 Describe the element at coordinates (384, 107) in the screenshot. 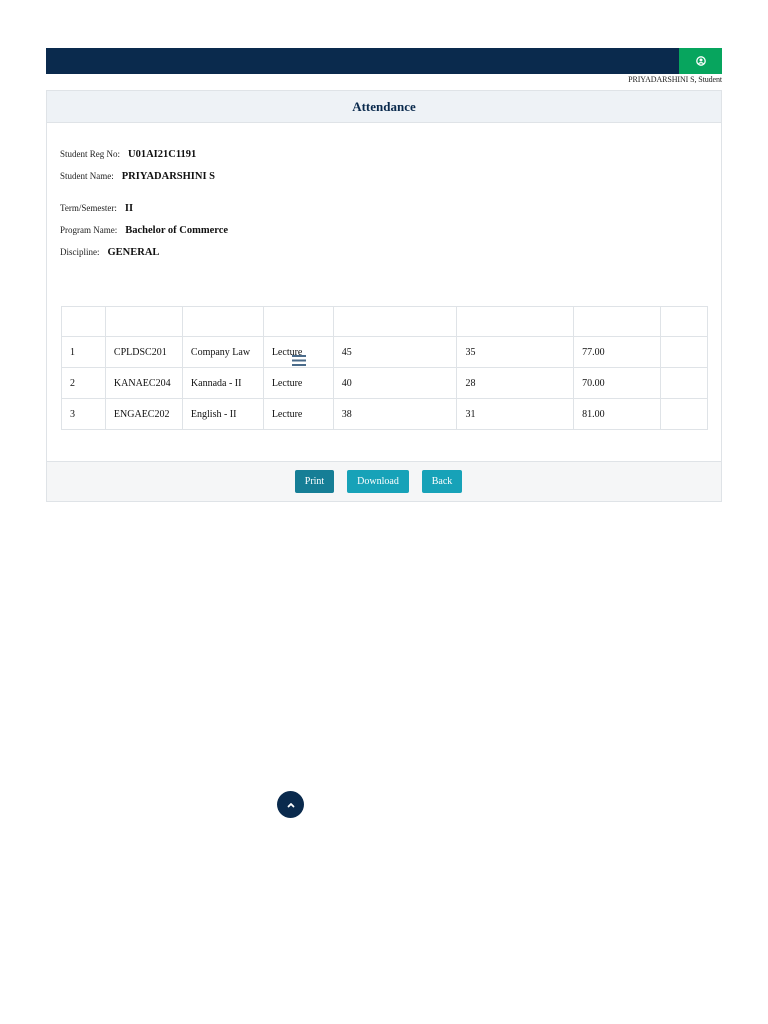

I see `card-title: Attendance` at that location.